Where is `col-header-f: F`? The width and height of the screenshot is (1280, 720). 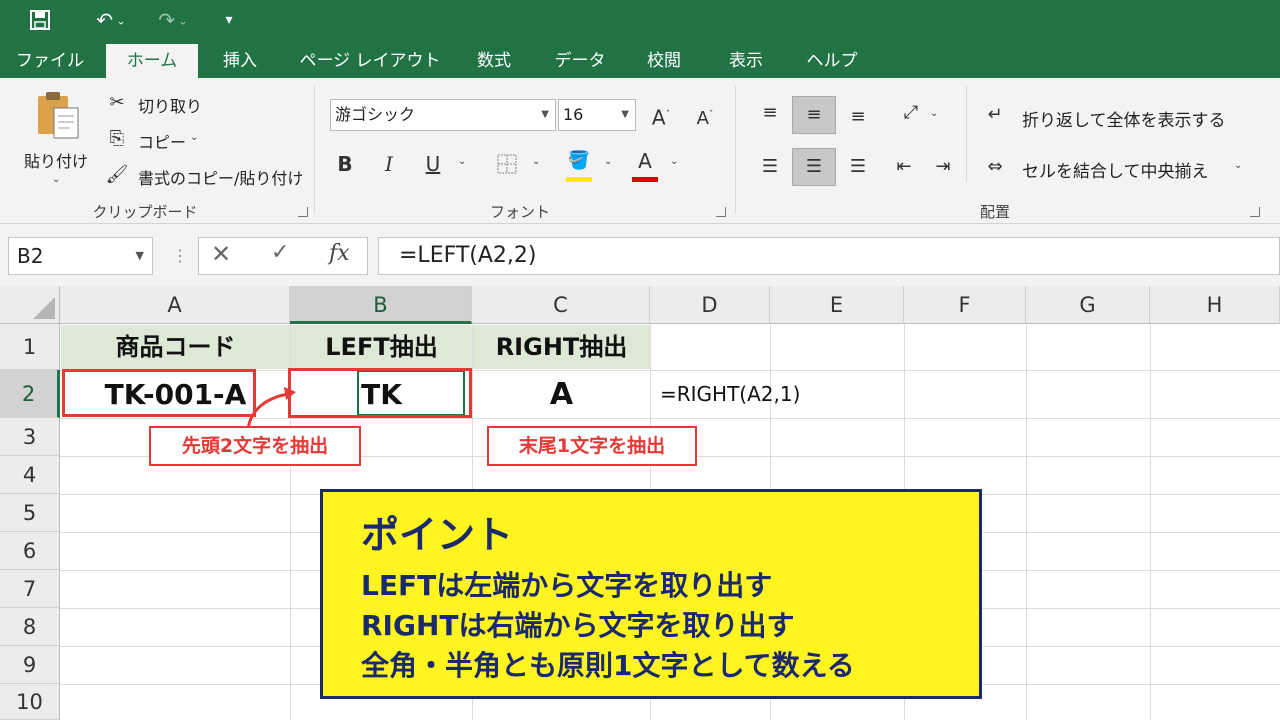
col-header-f: F is located at coordinates (965, 305).